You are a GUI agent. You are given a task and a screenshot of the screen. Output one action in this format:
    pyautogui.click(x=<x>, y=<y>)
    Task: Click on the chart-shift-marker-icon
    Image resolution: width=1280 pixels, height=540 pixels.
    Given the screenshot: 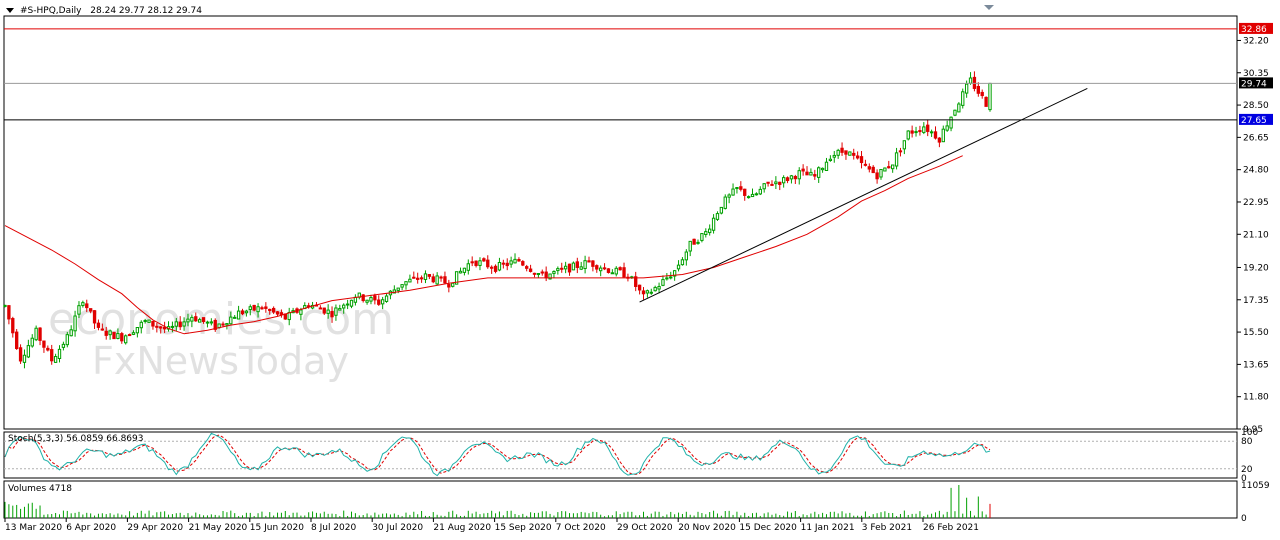 What is the action you would take?
    pyautogui.click(x=989, y=7)
    